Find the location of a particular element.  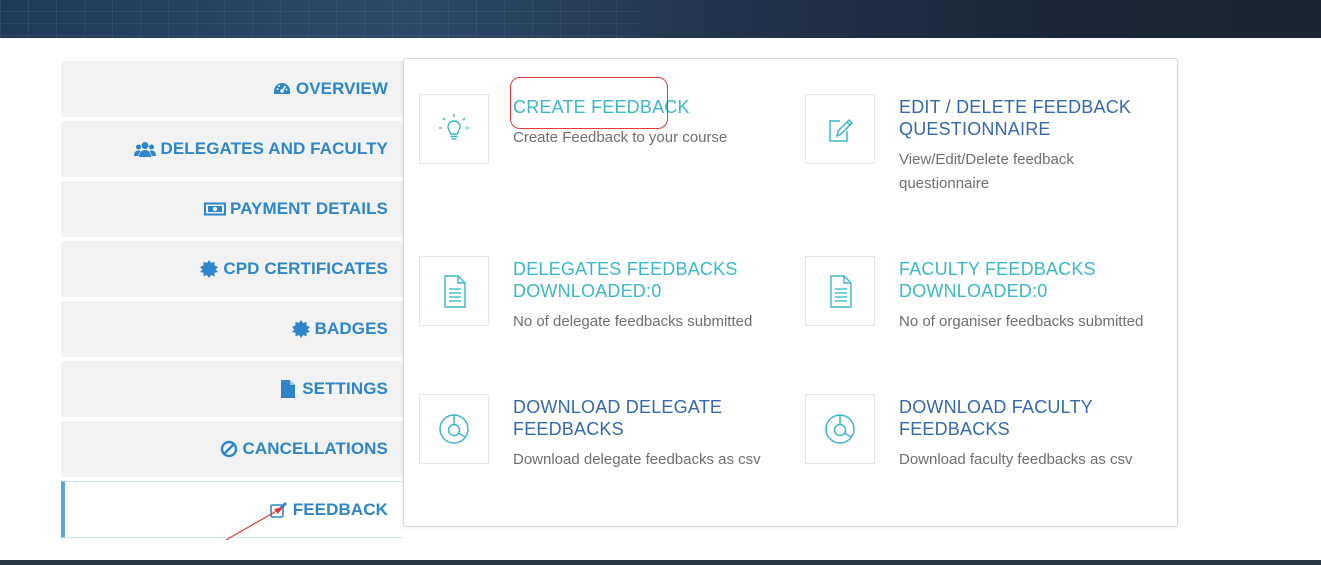

file-icon is located at coordinates (288, 389).